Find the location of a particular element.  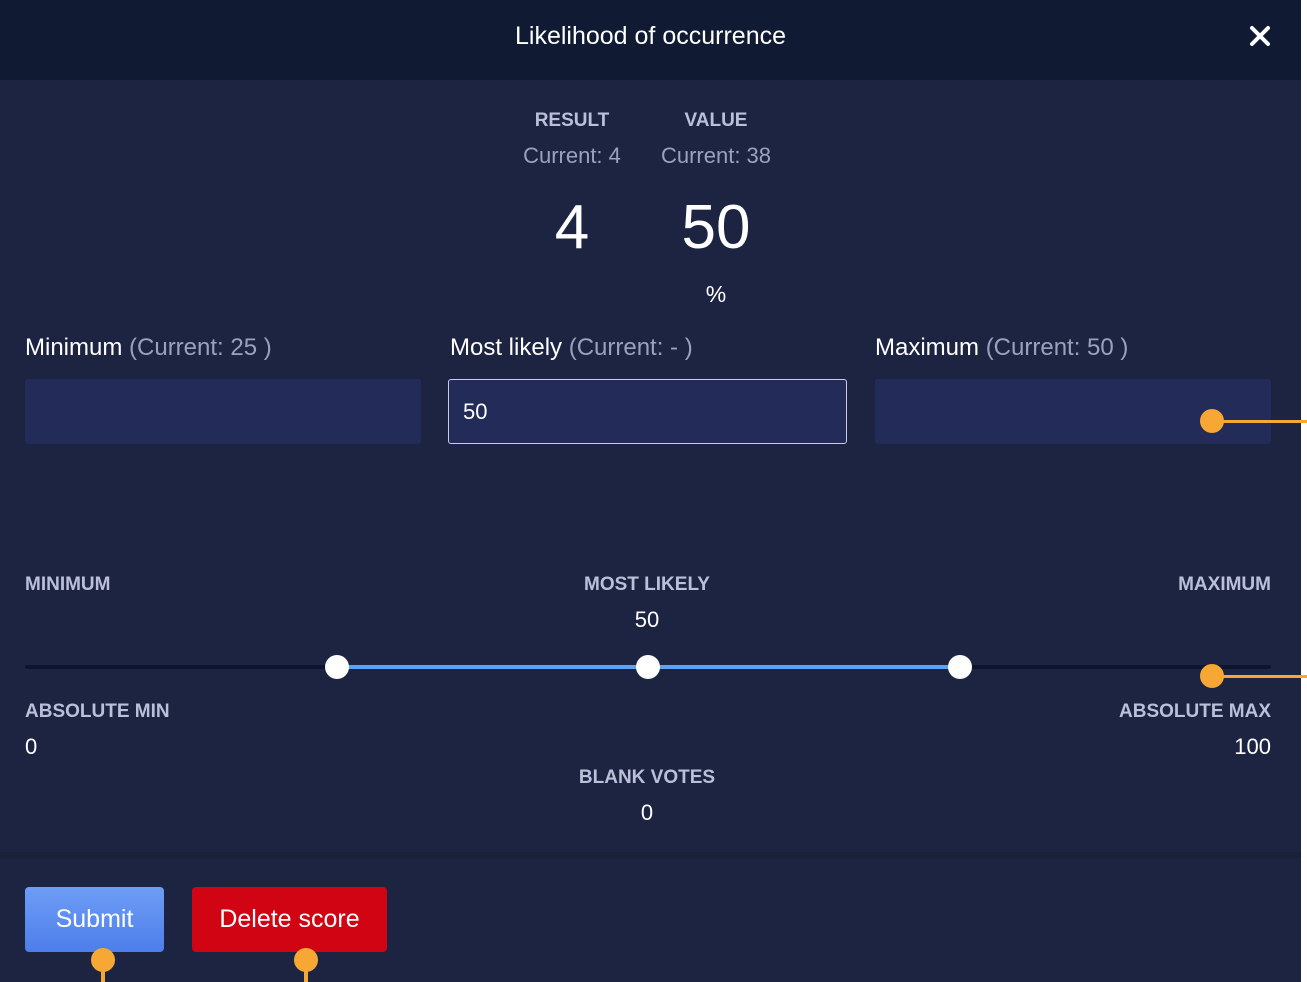

slider-maximum-label: MAXIMUM is located at coordinates (1224, 584).